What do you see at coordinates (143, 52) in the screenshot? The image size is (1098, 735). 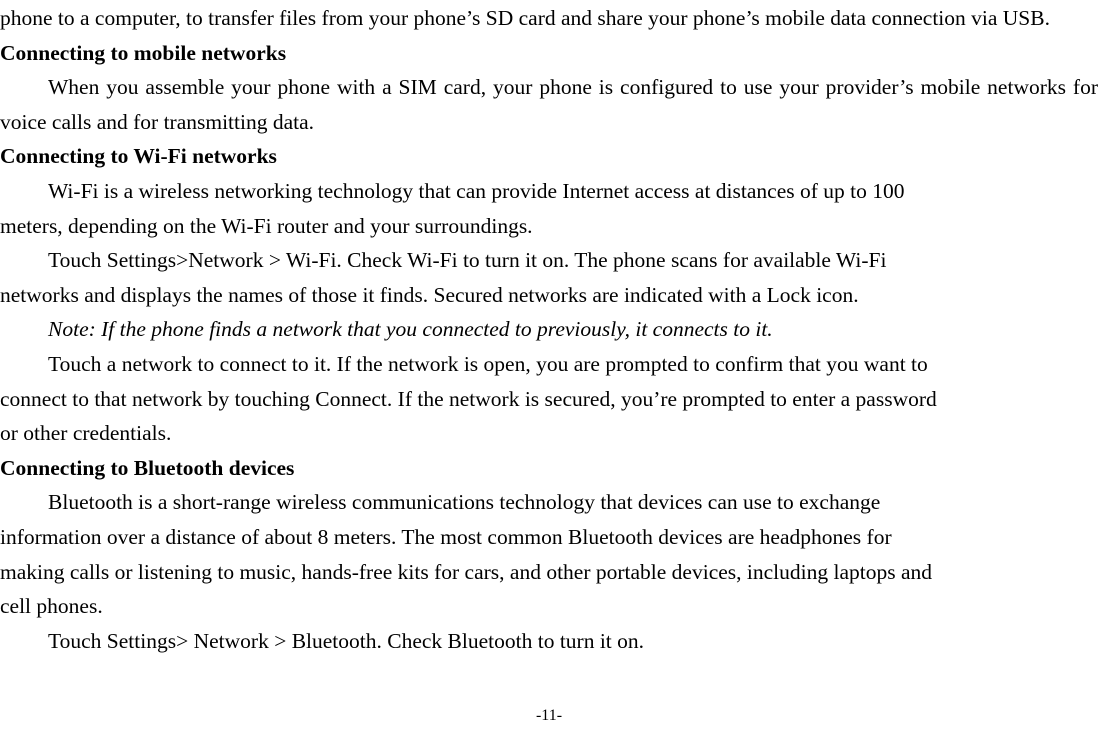 I see `heading-connecting-mobile-networks: Connecting to mobile networks` at bounding box center [143, 52].